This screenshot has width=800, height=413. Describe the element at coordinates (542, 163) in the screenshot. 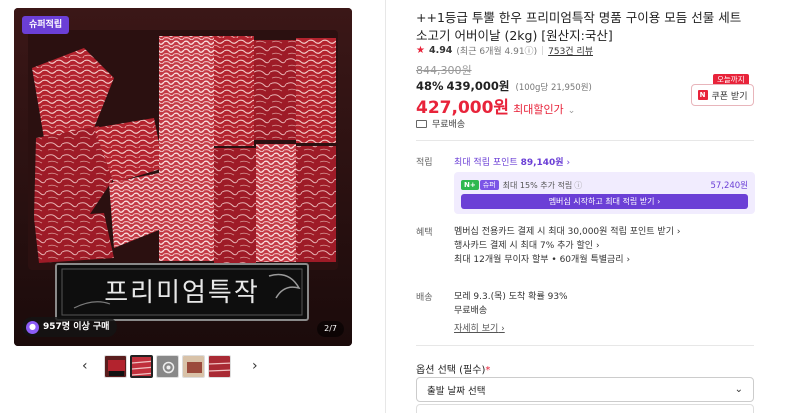

I see `max-points-value: 89,140원` at that location.